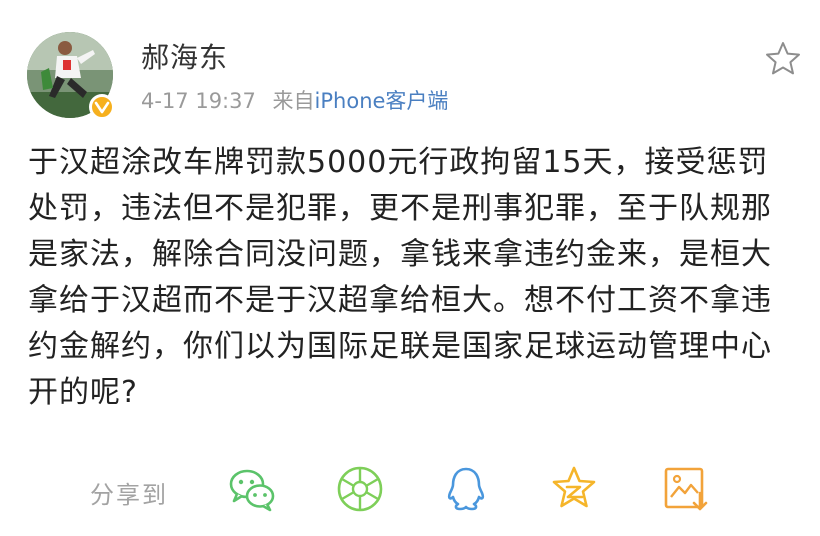 The width and height of the screenshot is (820, 536). What do you see at coordinates (71, 76) in the screenshot?
I see `avatar` at bounding box center [71, 76].